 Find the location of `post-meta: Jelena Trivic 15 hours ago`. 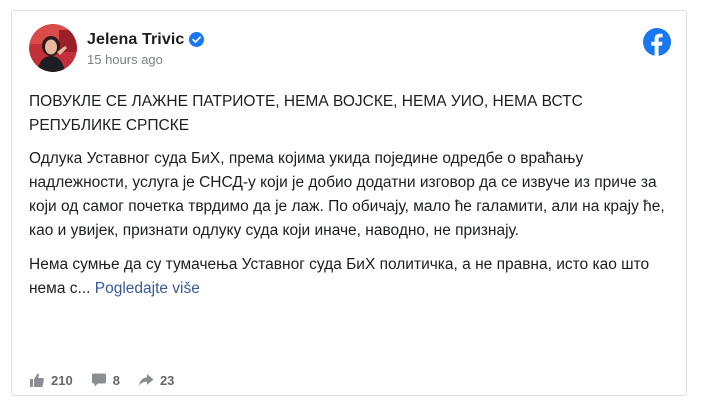

post-meta: Jelena Trivic 15 hours ago is located at coordinates (146, 48).